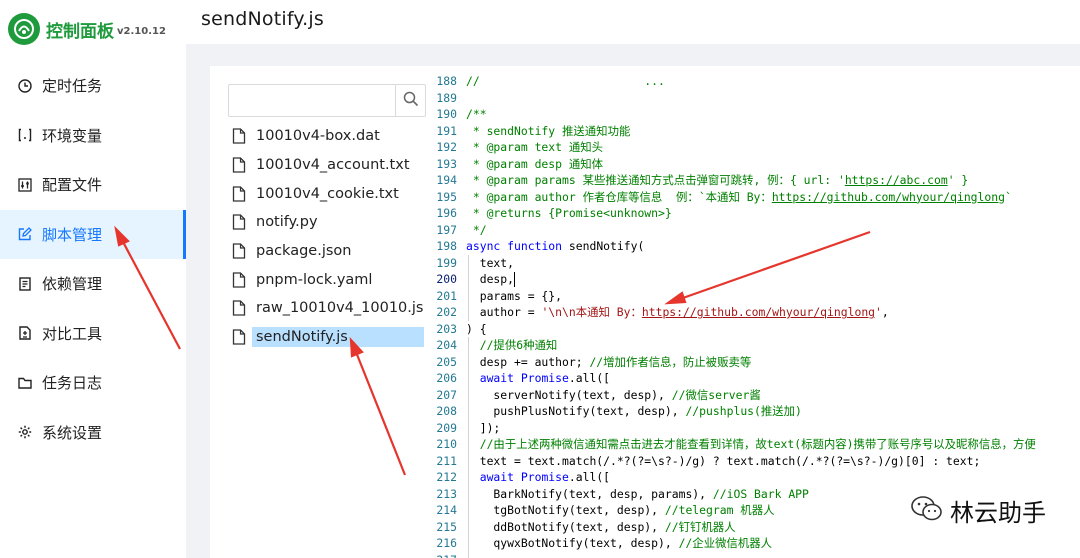  I want to click on line-number: 205, so click(446, 361).